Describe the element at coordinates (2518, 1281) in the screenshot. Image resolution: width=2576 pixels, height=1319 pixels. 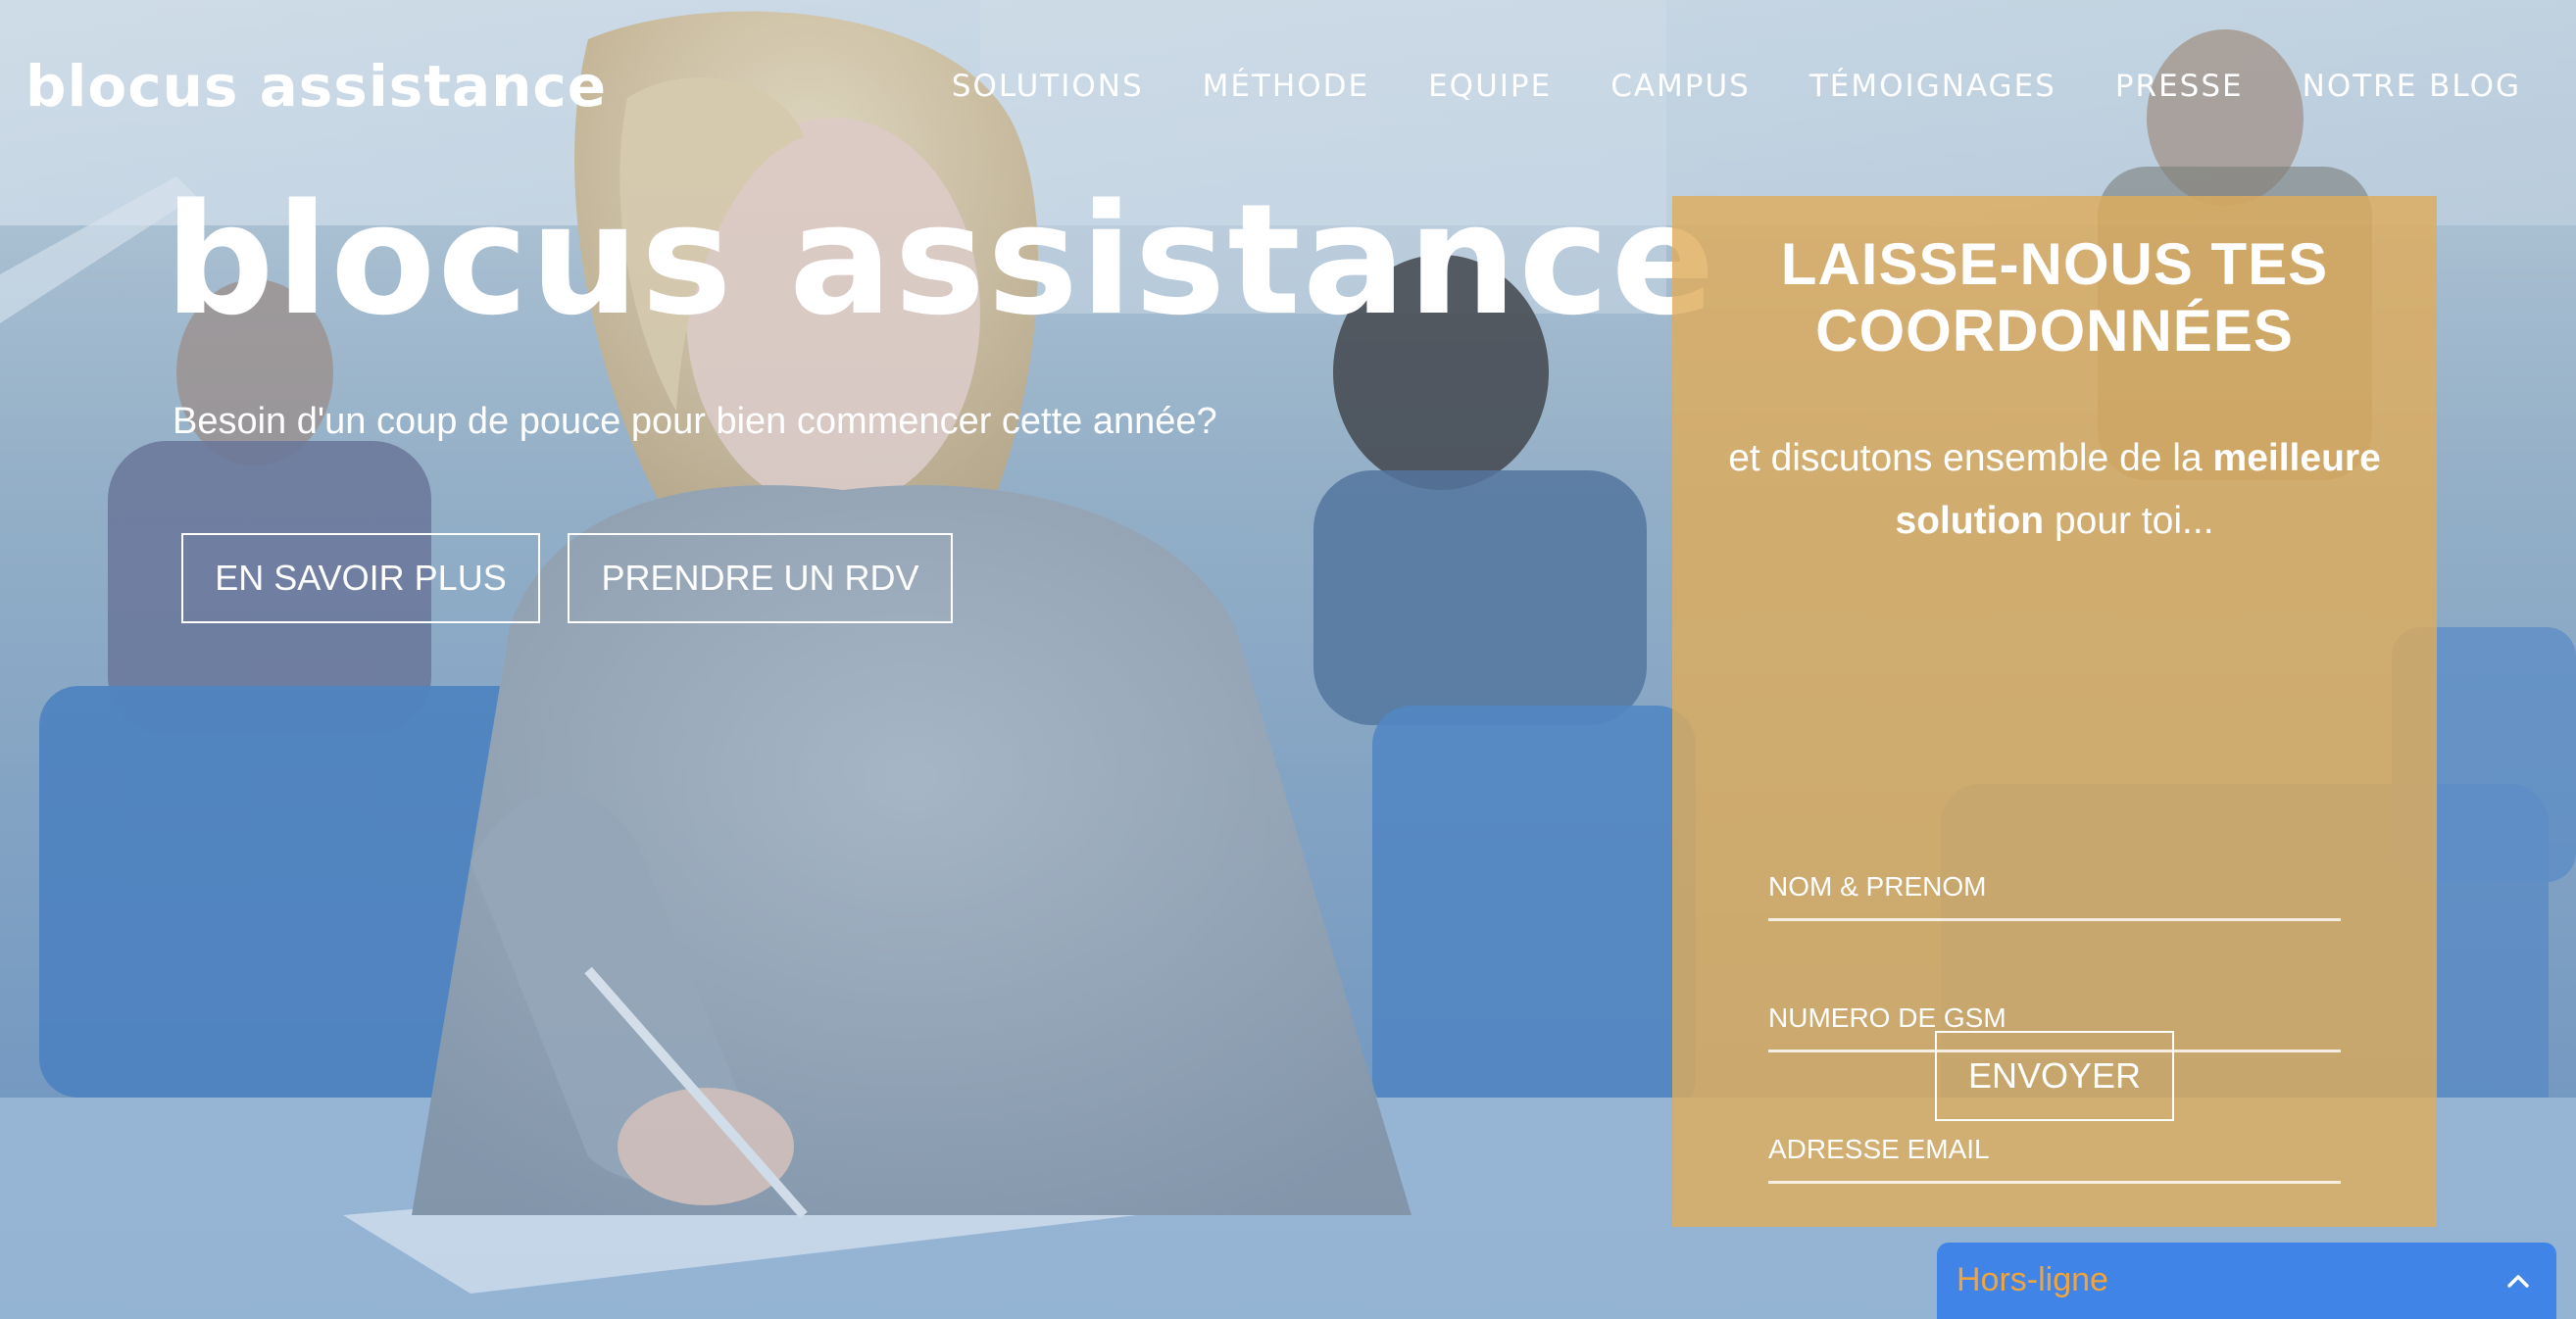
I see `chevron-up-icon` at that location.